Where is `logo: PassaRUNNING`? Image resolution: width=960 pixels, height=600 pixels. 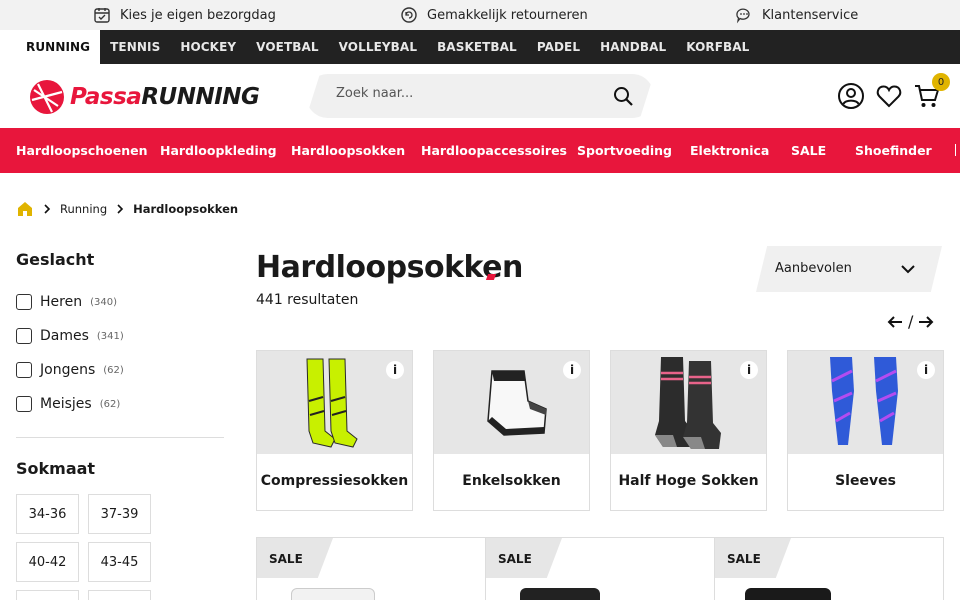 logo: PassaRUNNING is located at coordinates (144, 97).